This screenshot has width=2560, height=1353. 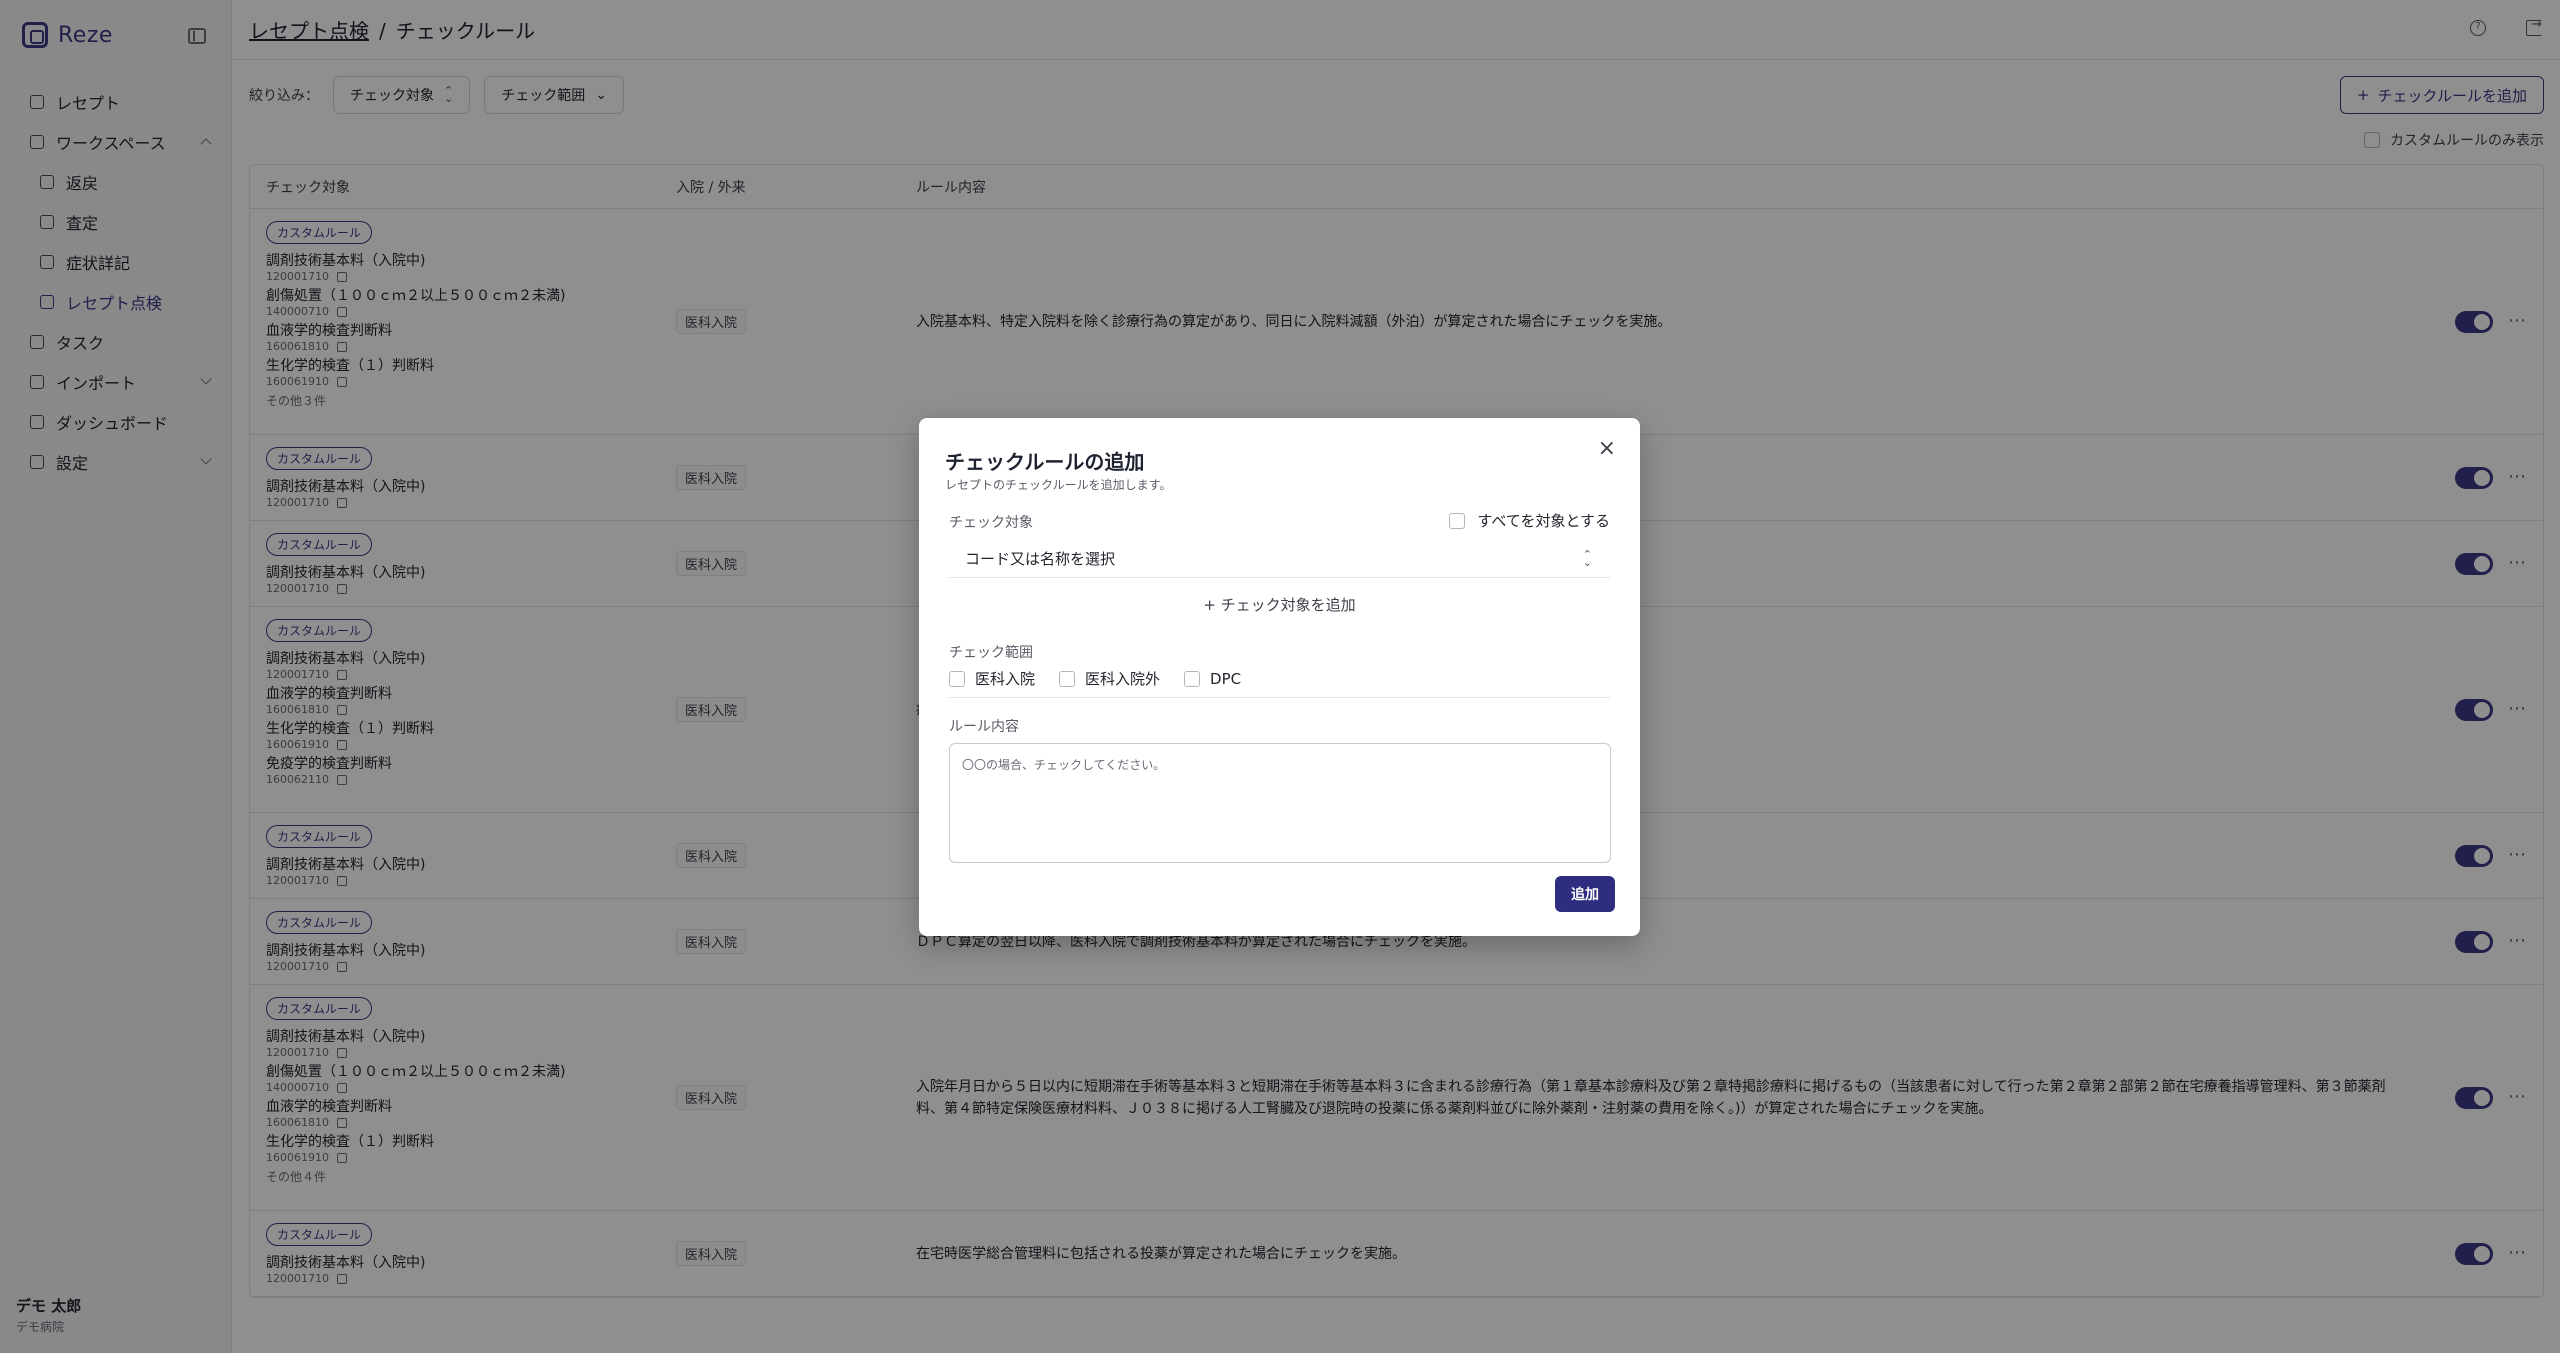 I want to click on dialog-subtitle: レセプトのチェックルールを追加します。, so click(x=1058, y=485).